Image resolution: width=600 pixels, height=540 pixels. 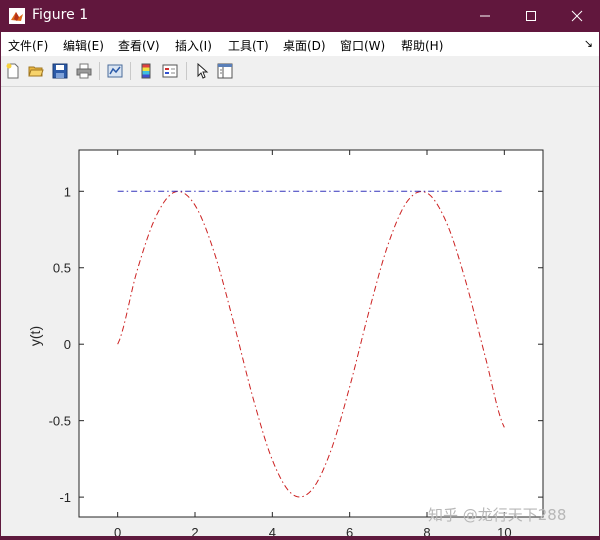 I want to click on save-icon, so click(x=60, y=71).